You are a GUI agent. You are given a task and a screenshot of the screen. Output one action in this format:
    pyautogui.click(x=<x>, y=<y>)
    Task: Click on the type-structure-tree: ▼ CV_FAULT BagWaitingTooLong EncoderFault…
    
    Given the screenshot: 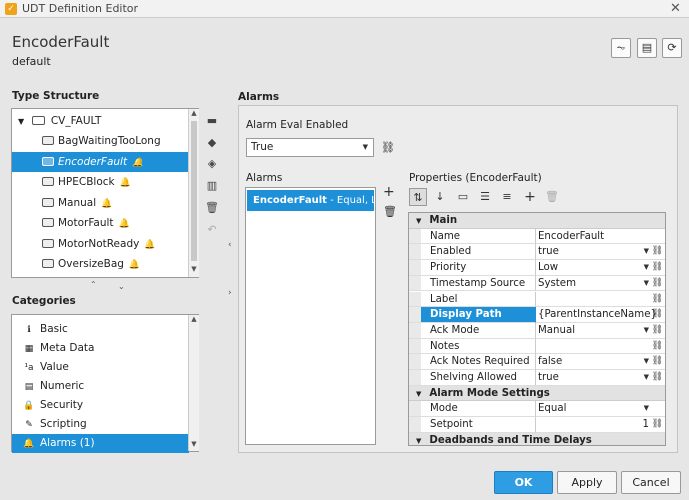 What is the action you would take?
    pyautogui.click(x=105, y=193)
    